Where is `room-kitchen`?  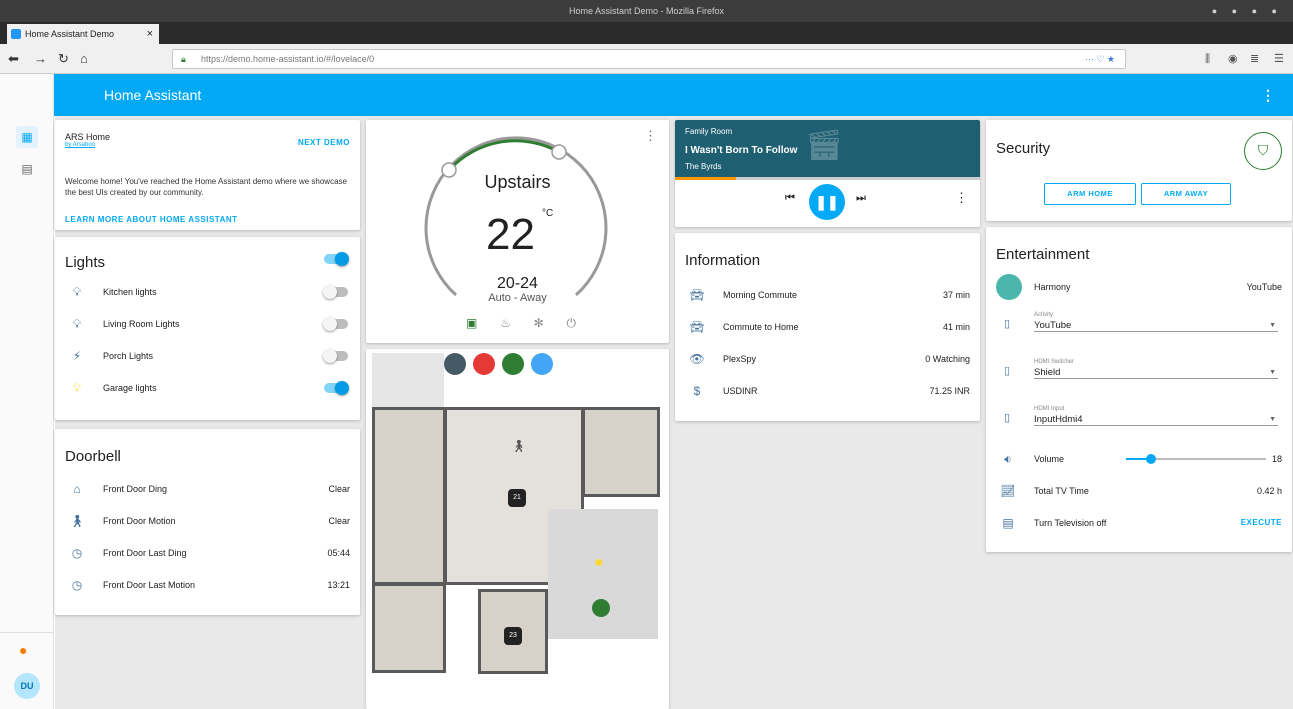 room-kitchen is located at coordinates (409, 496).